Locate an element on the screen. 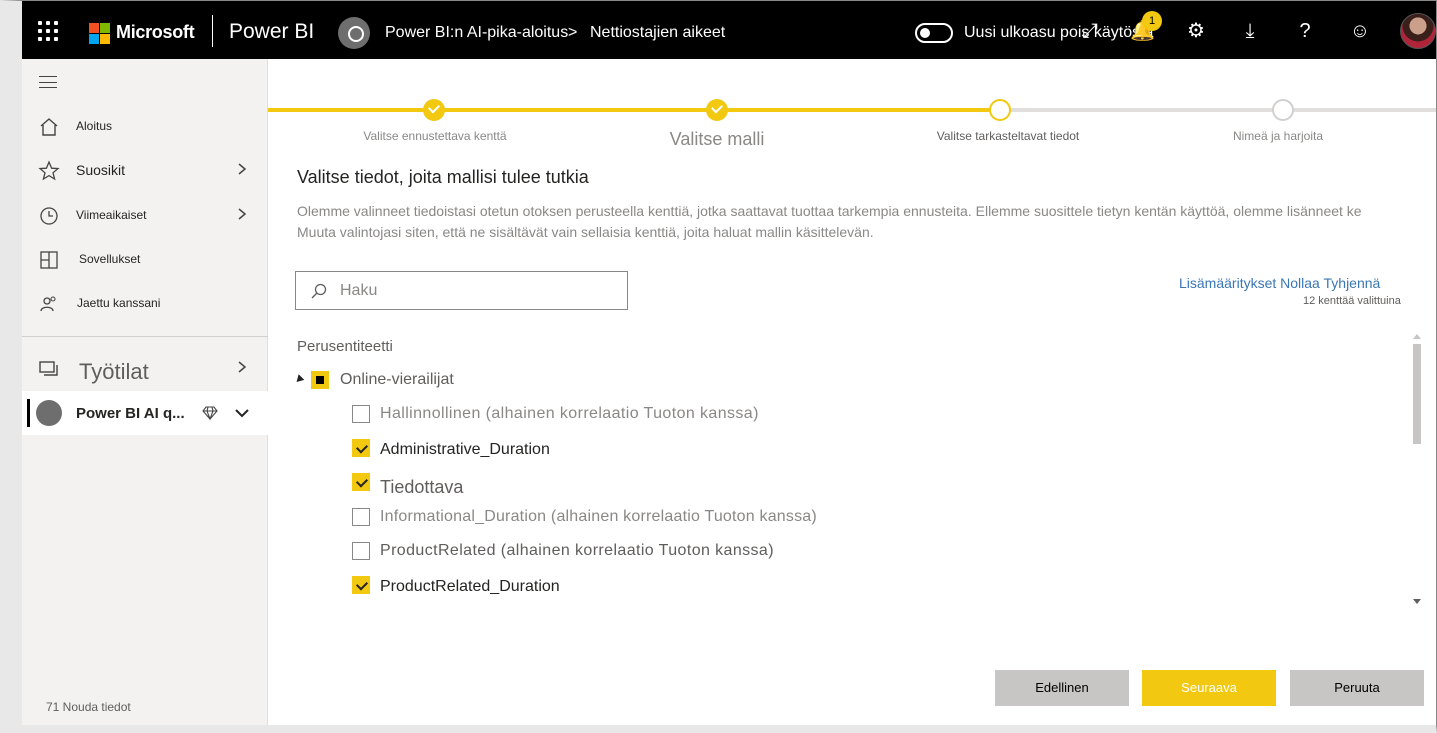 The image size is (1437, 733). nav-item-shared: Jaettu kanssani is located at coordinates (145, 304).